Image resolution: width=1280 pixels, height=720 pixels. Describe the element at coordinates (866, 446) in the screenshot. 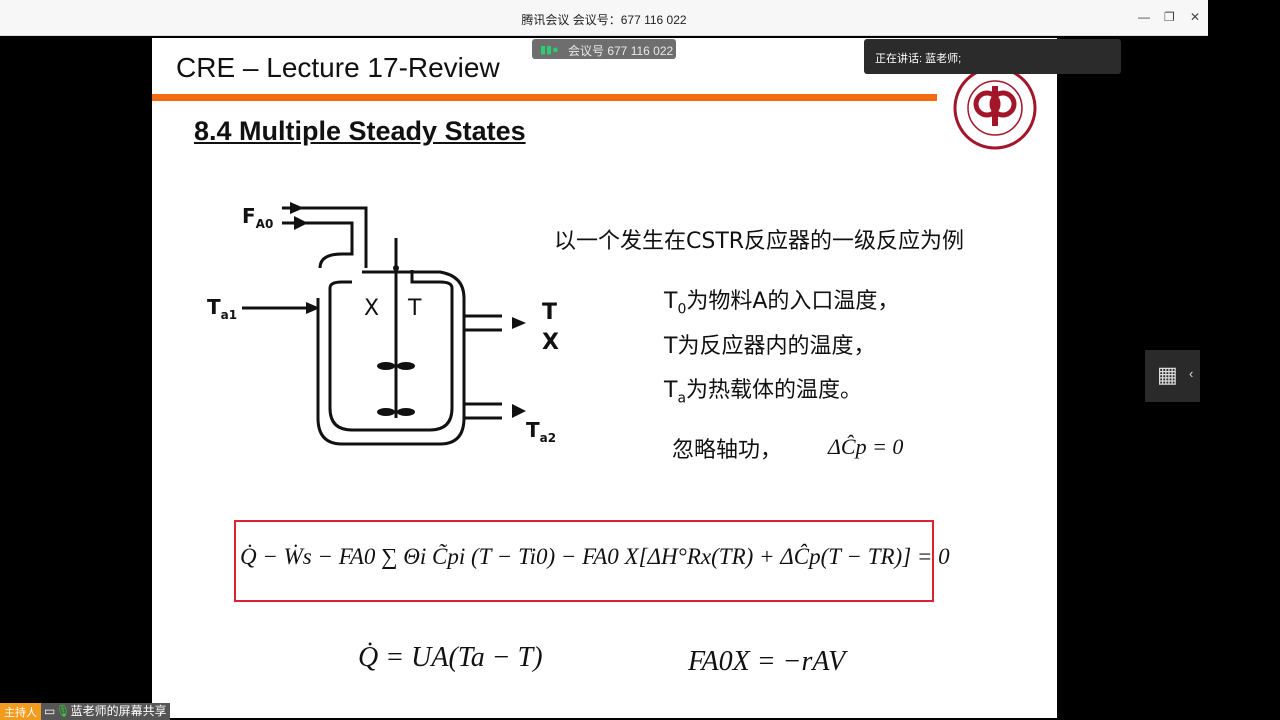

I see `delta-cp-equation: ΔĈp = 0` at that location.